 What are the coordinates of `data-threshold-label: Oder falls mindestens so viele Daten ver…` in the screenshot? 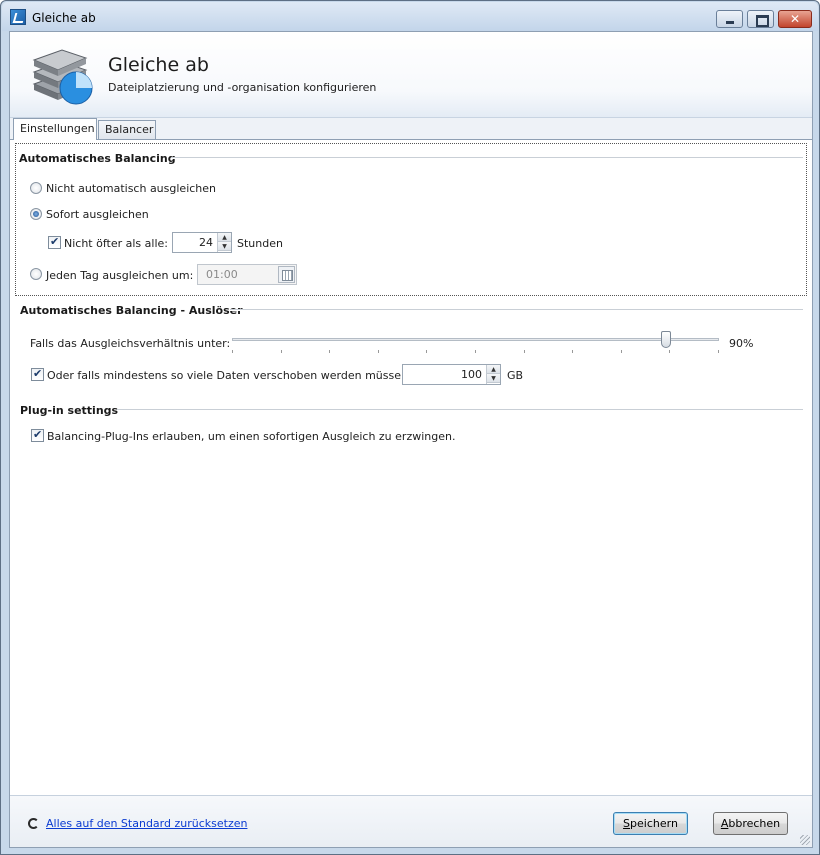 It's located at (229, 375).